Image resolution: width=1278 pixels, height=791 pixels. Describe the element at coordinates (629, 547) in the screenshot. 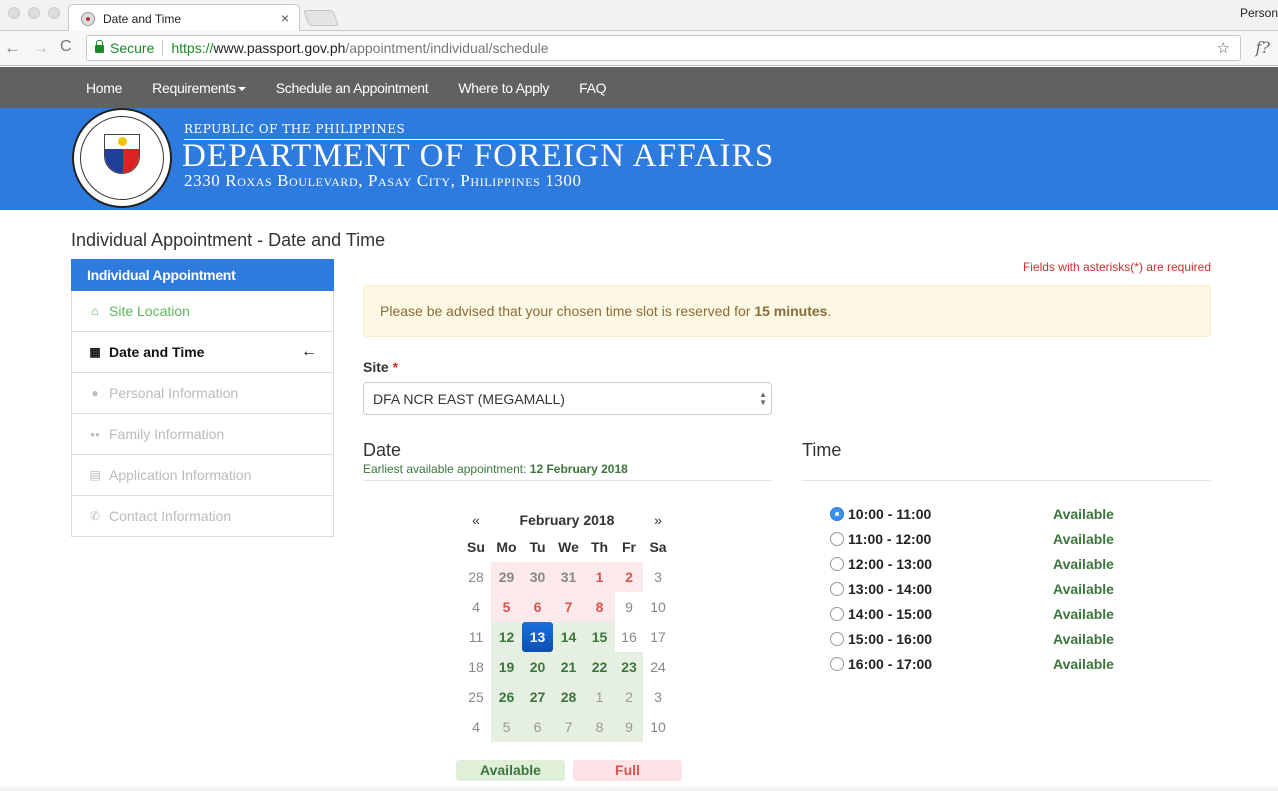

I see `weekday-header: Fr` at that location.